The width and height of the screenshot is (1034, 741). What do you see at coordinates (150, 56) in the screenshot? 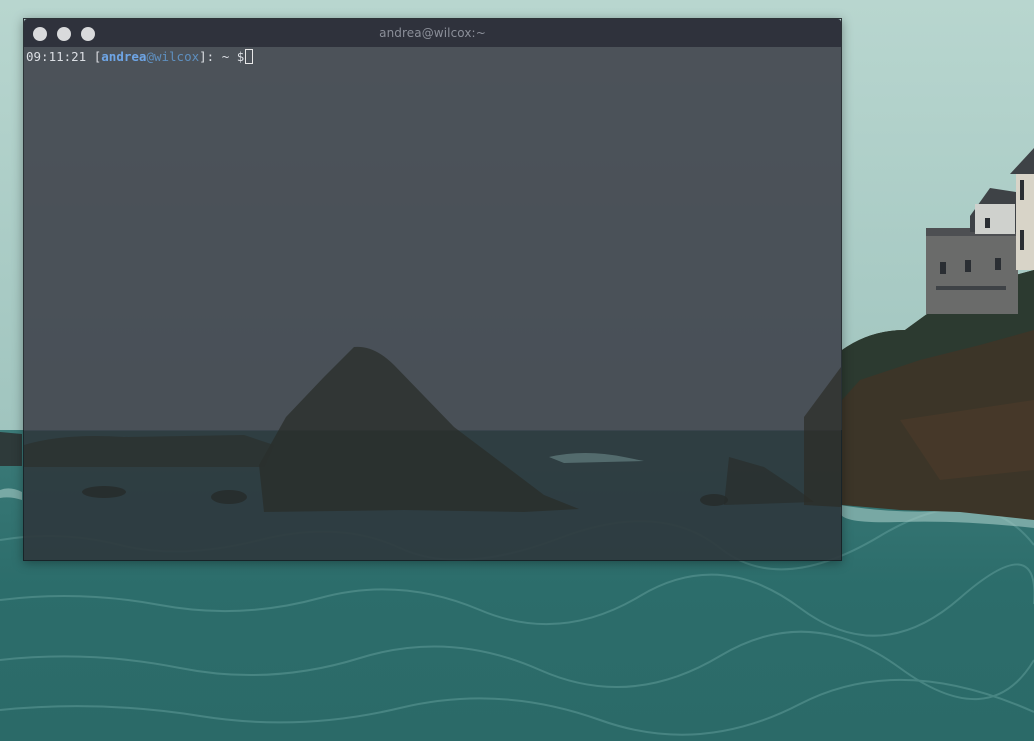
I see `prompt-at: @` at bounding box center [150, 56].